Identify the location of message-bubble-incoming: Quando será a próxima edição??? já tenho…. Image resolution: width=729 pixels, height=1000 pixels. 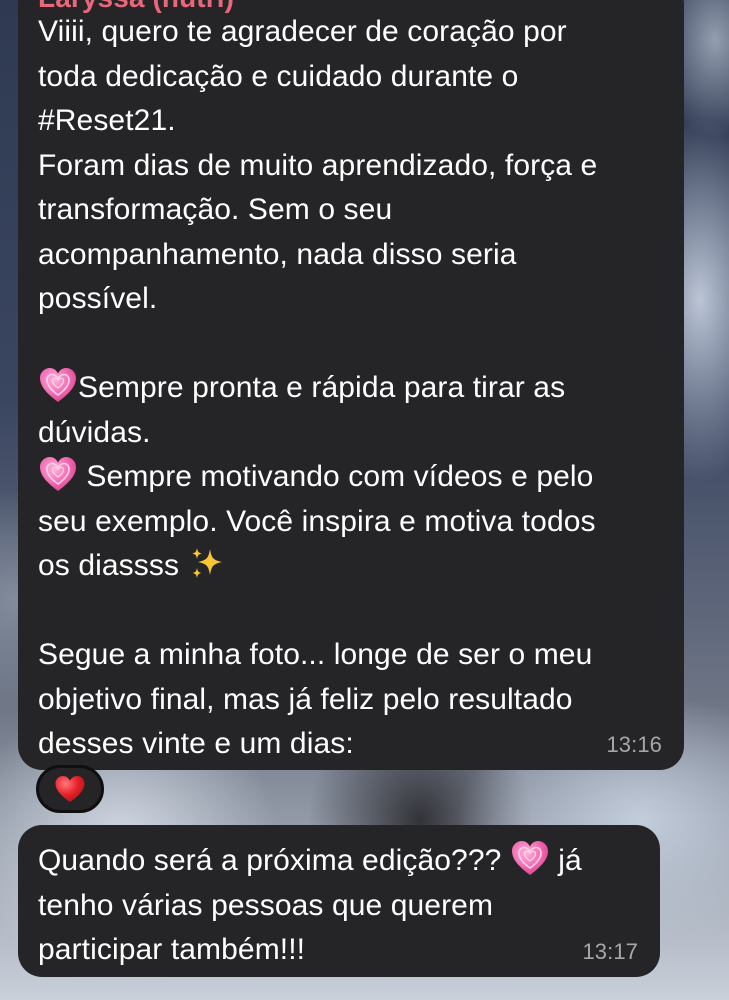
(339, 901).